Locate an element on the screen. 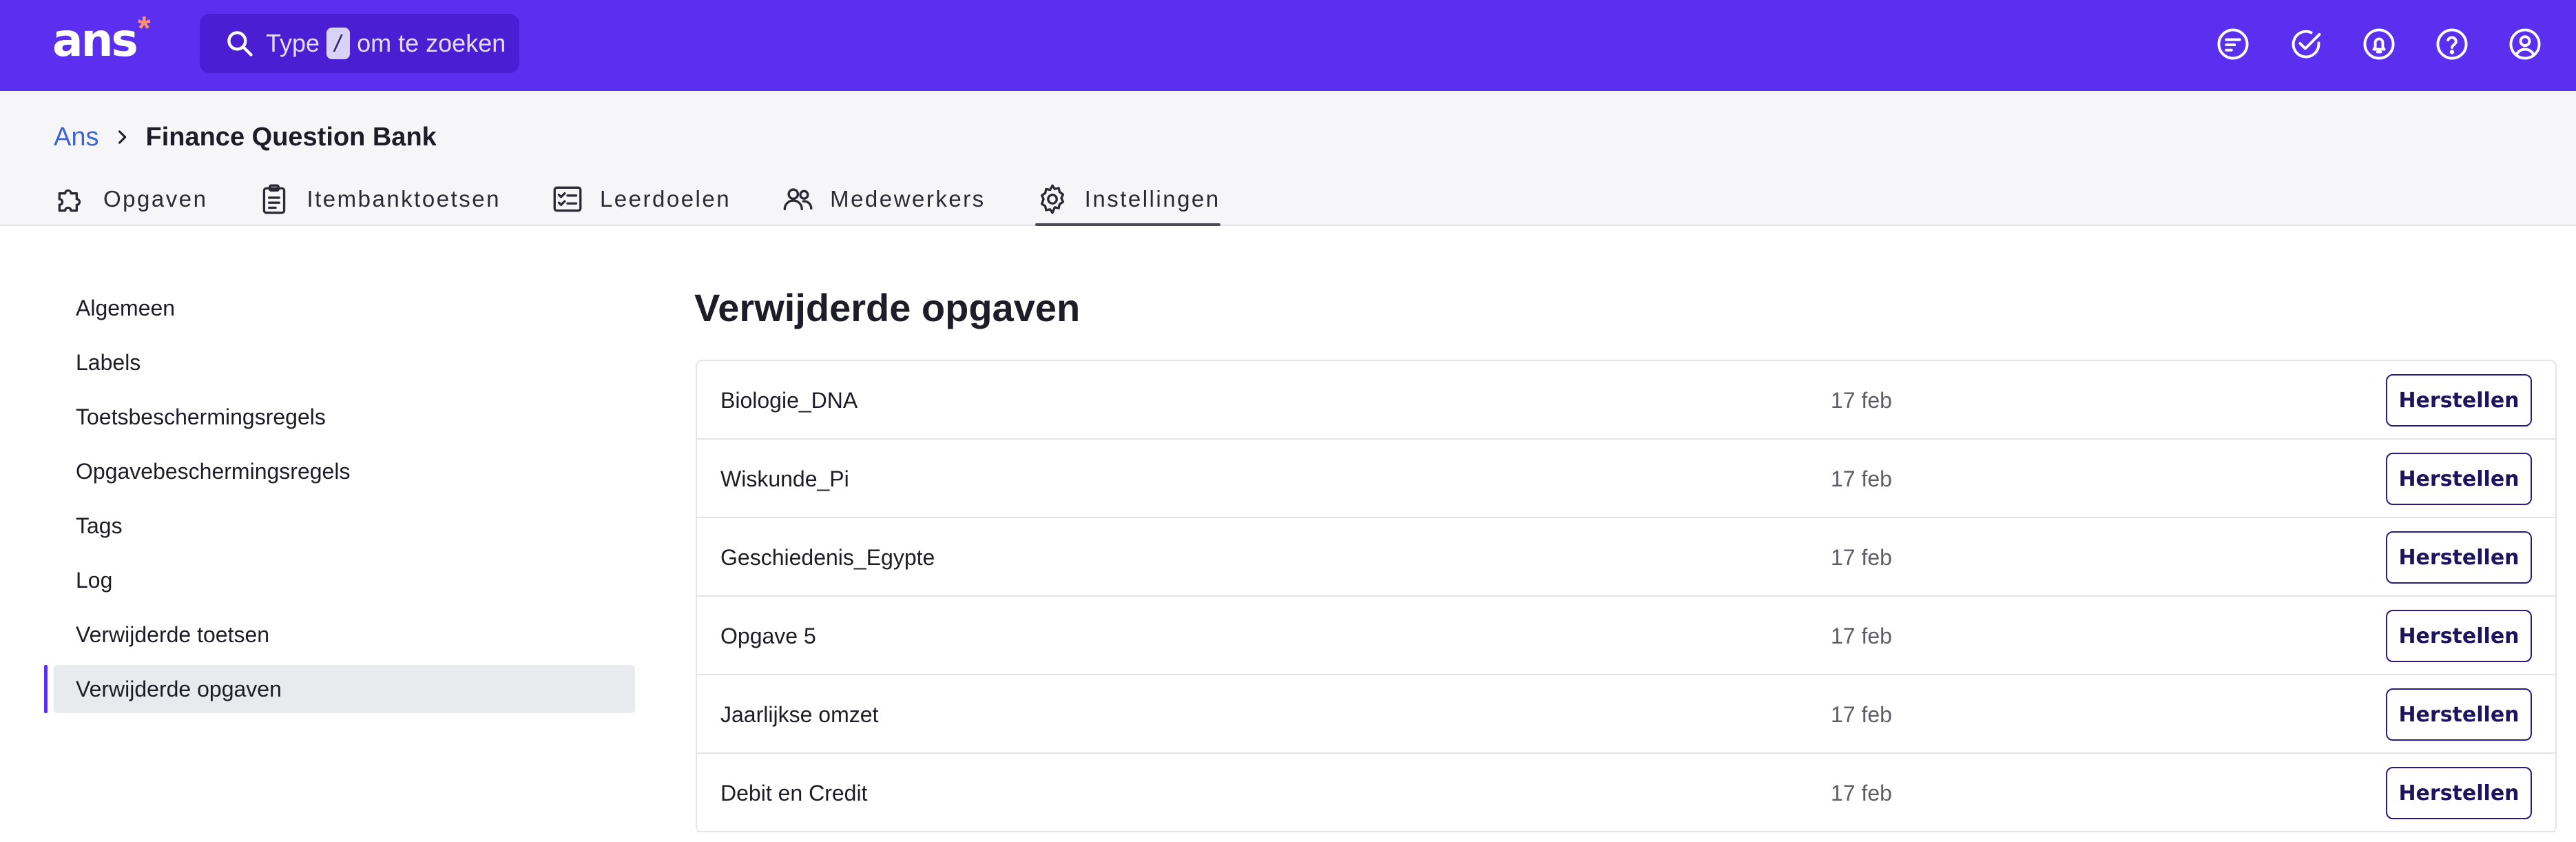  search-prefix: Type is located at coordinates (293, 43).